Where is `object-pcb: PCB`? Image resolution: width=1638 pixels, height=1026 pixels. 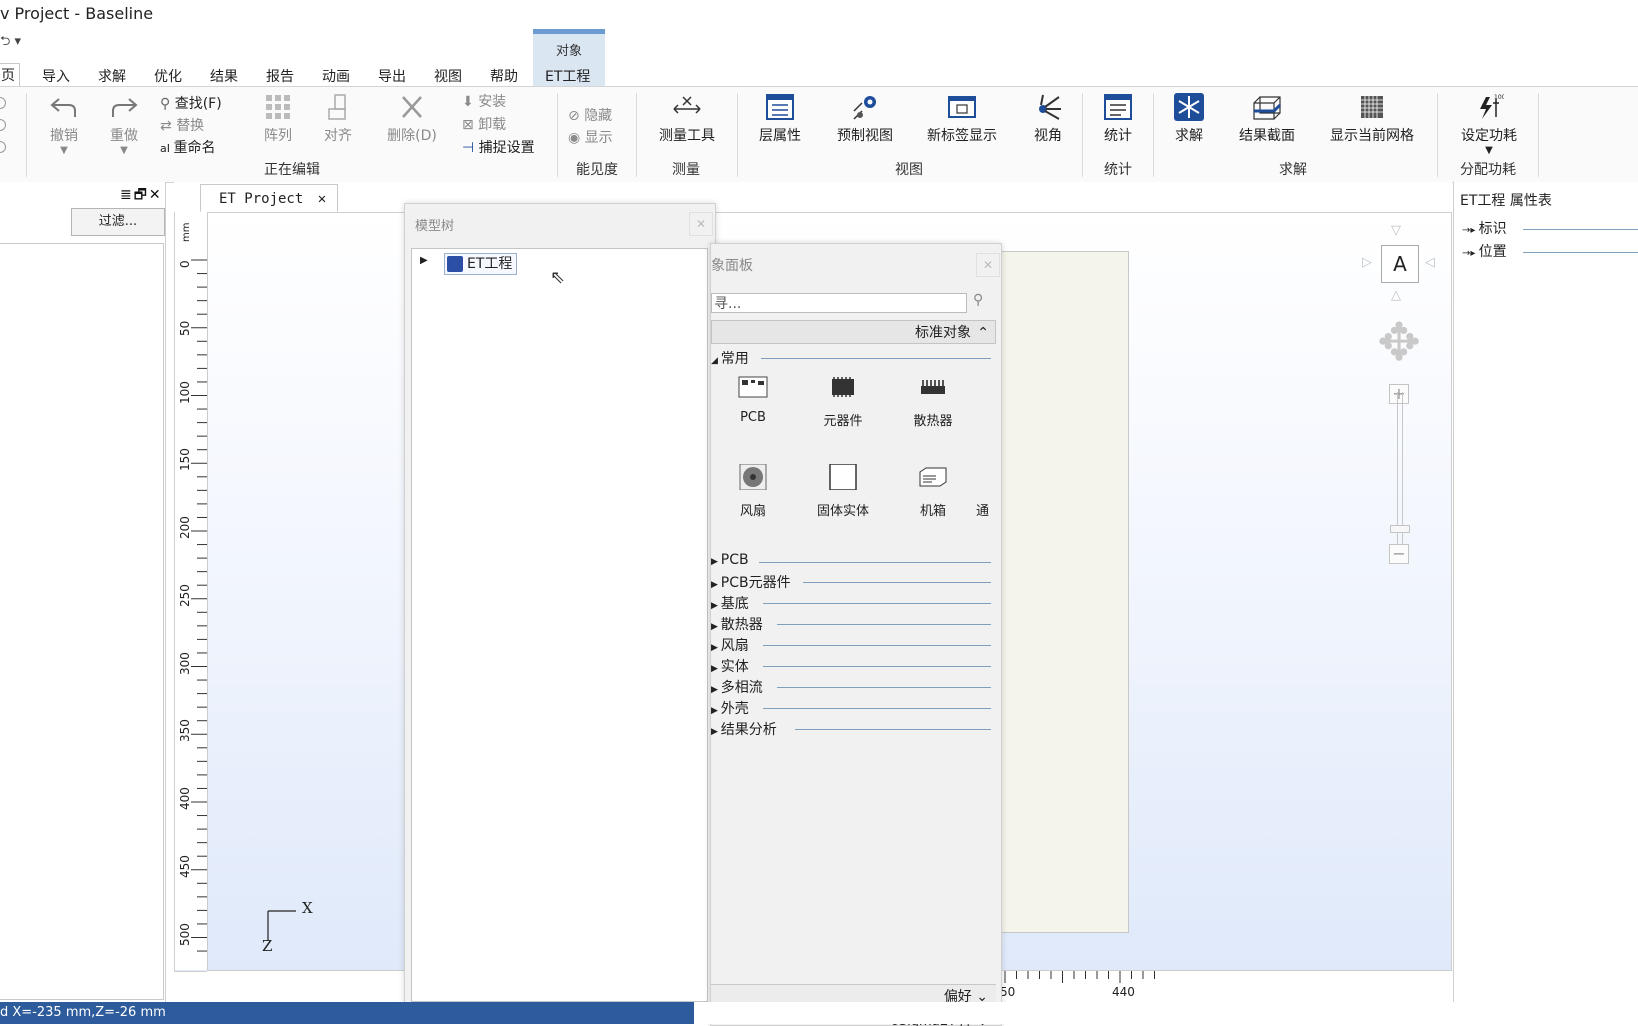 object-pcb: PCB is located at coordinates (753, 399).